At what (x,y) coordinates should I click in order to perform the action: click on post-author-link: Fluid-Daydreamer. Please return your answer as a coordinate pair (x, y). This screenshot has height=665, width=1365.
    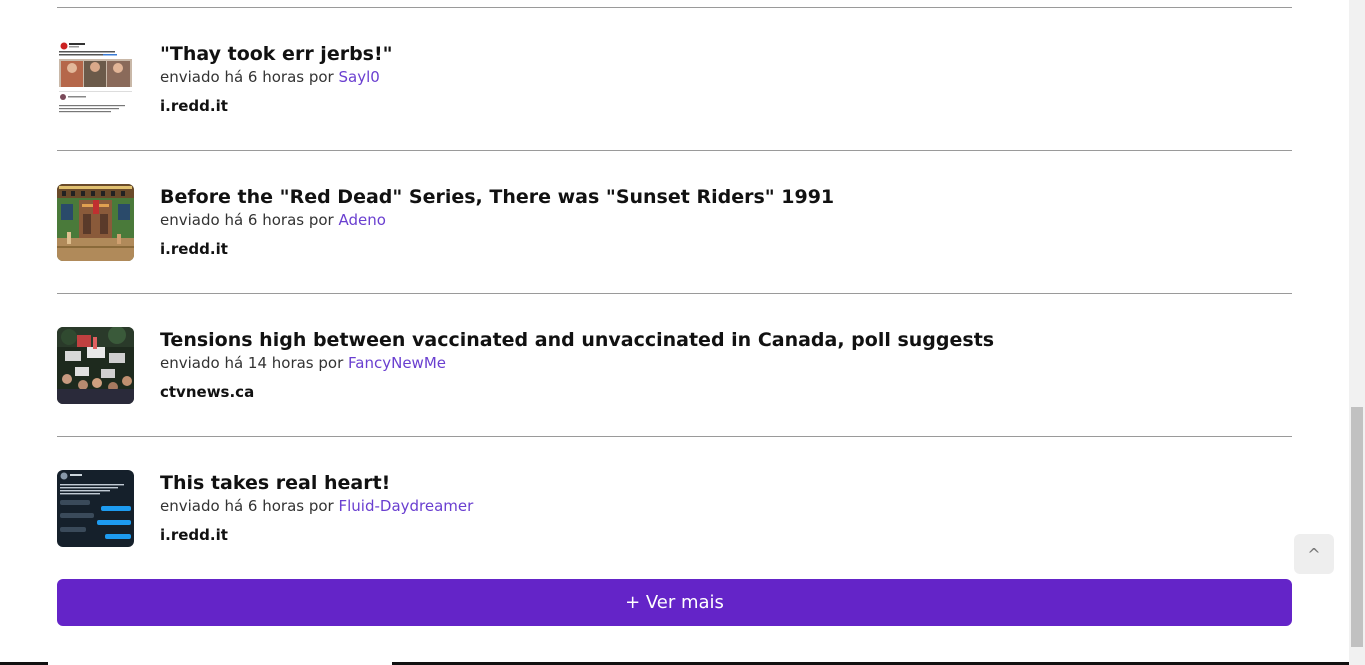
    Looking at the image, I should click on (405, 506).